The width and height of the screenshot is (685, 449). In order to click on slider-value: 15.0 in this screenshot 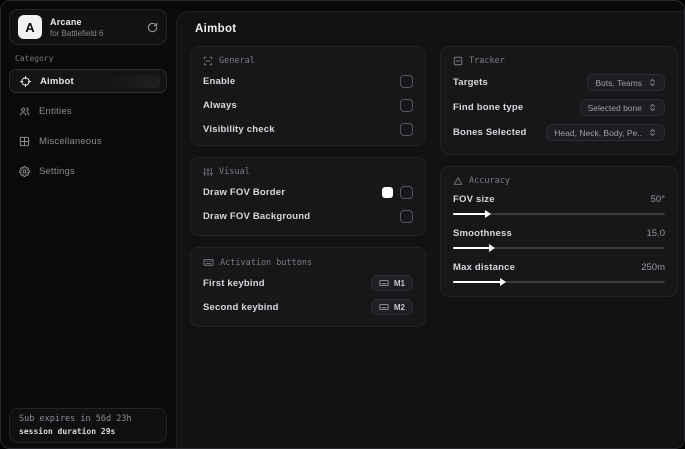, I will do `click(656, 233)`.